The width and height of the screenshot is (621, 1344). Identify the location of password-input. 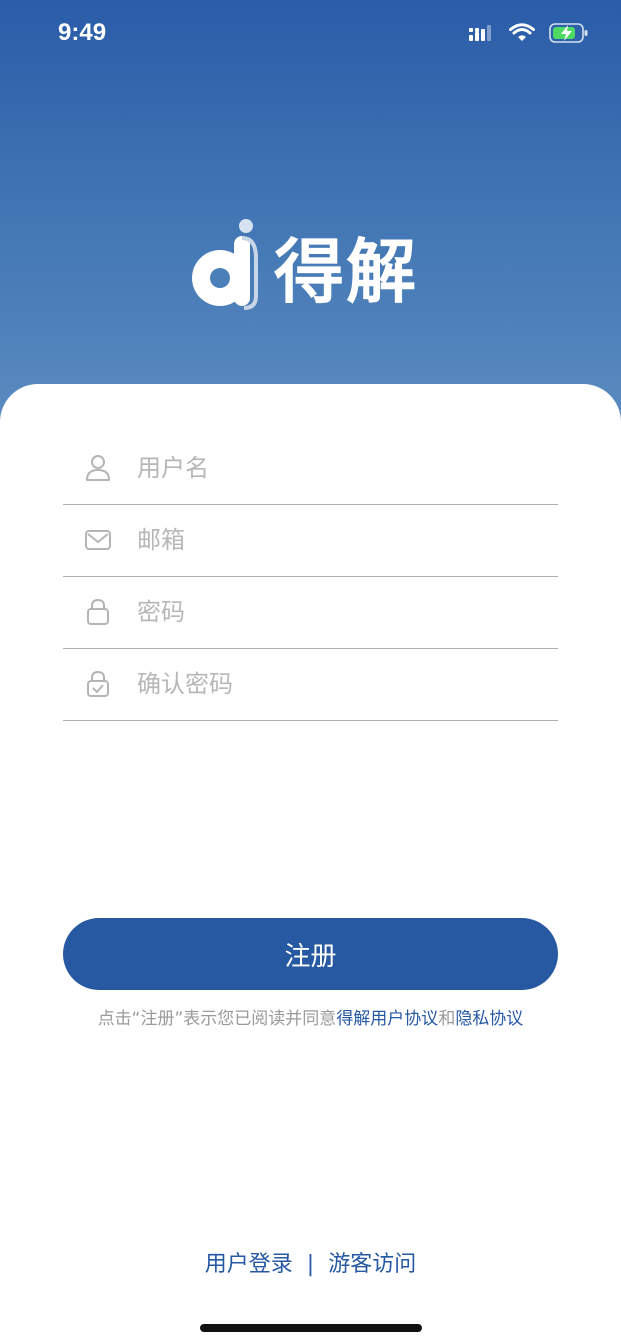
(346, 612).